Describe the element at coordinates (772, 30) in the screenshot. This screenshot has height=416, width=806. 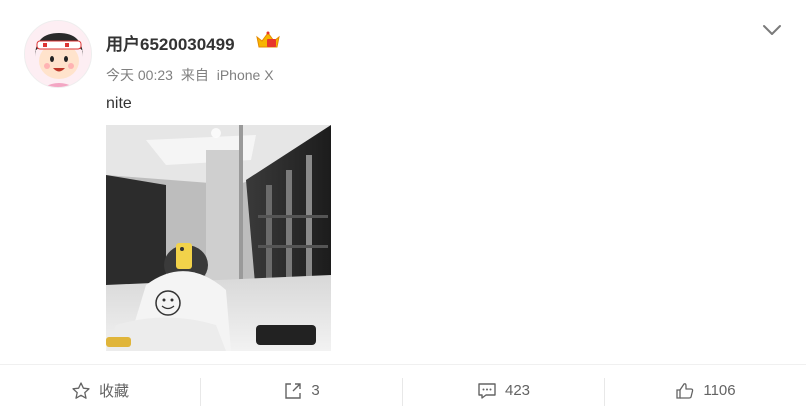
I see `chevron-down-icon` at that location.